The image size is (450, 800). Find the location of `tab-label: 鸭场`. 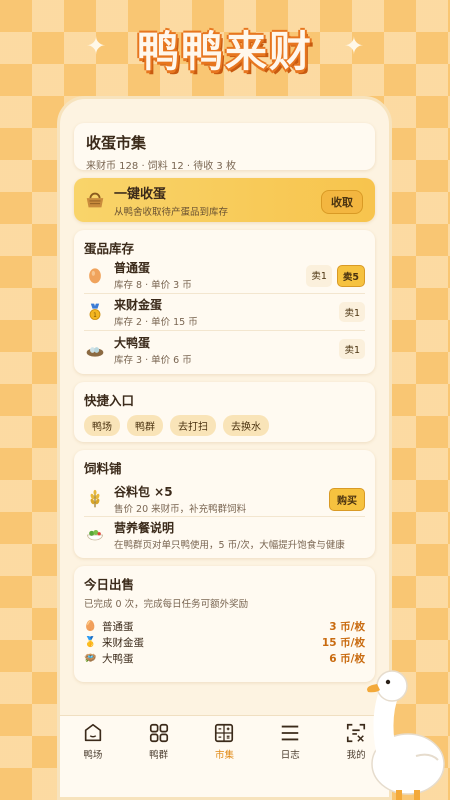

tab-label: 鸭场 is located at coordinates (93, 755).